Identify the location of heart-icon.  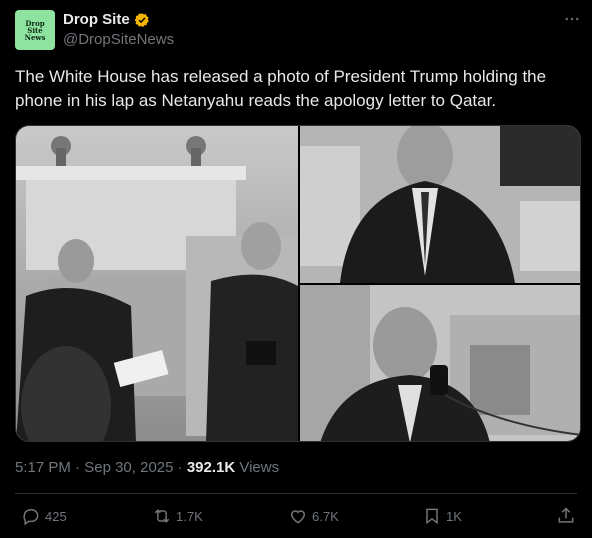
(298, 517).